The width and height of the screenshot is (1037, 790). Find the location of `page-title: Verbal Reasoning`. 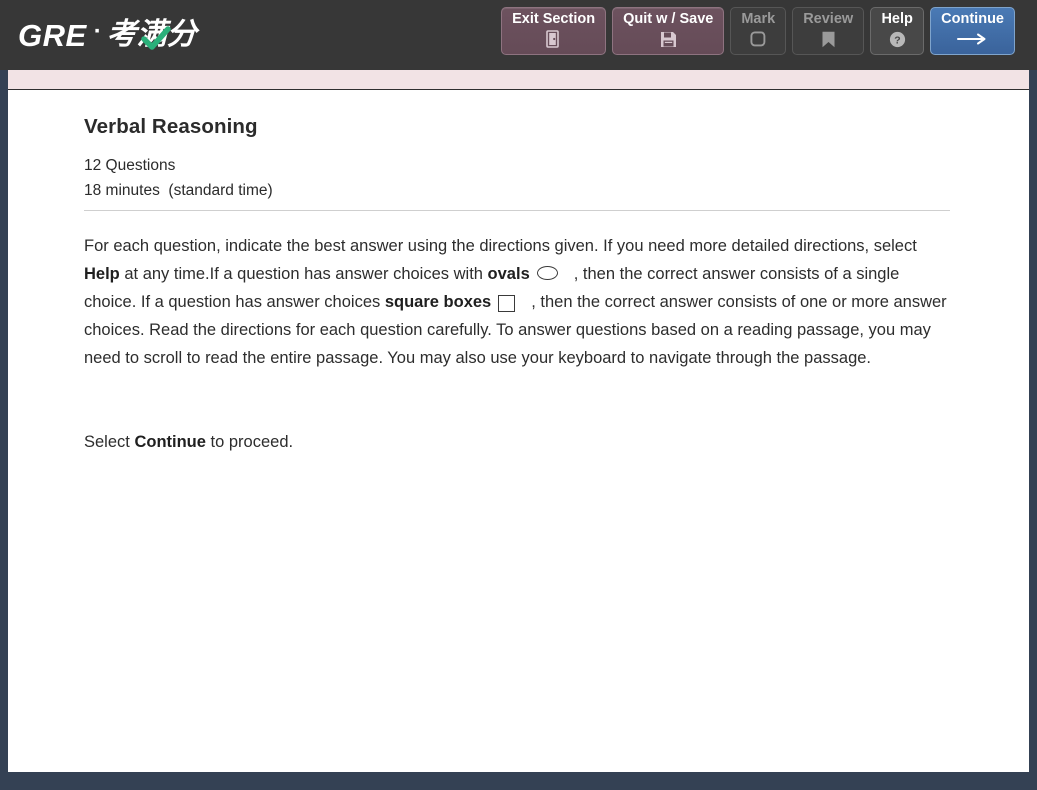

page-title: Verbal Reasoning is located at coordinates (171, 126).